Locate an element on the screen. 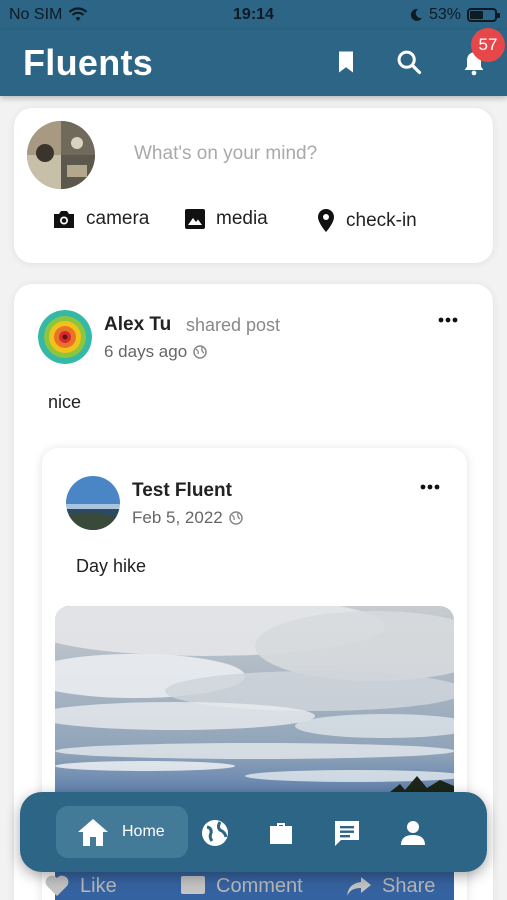 The image size is (507, 900). post-time: 6 days ago is located at coordinates (155, 352).